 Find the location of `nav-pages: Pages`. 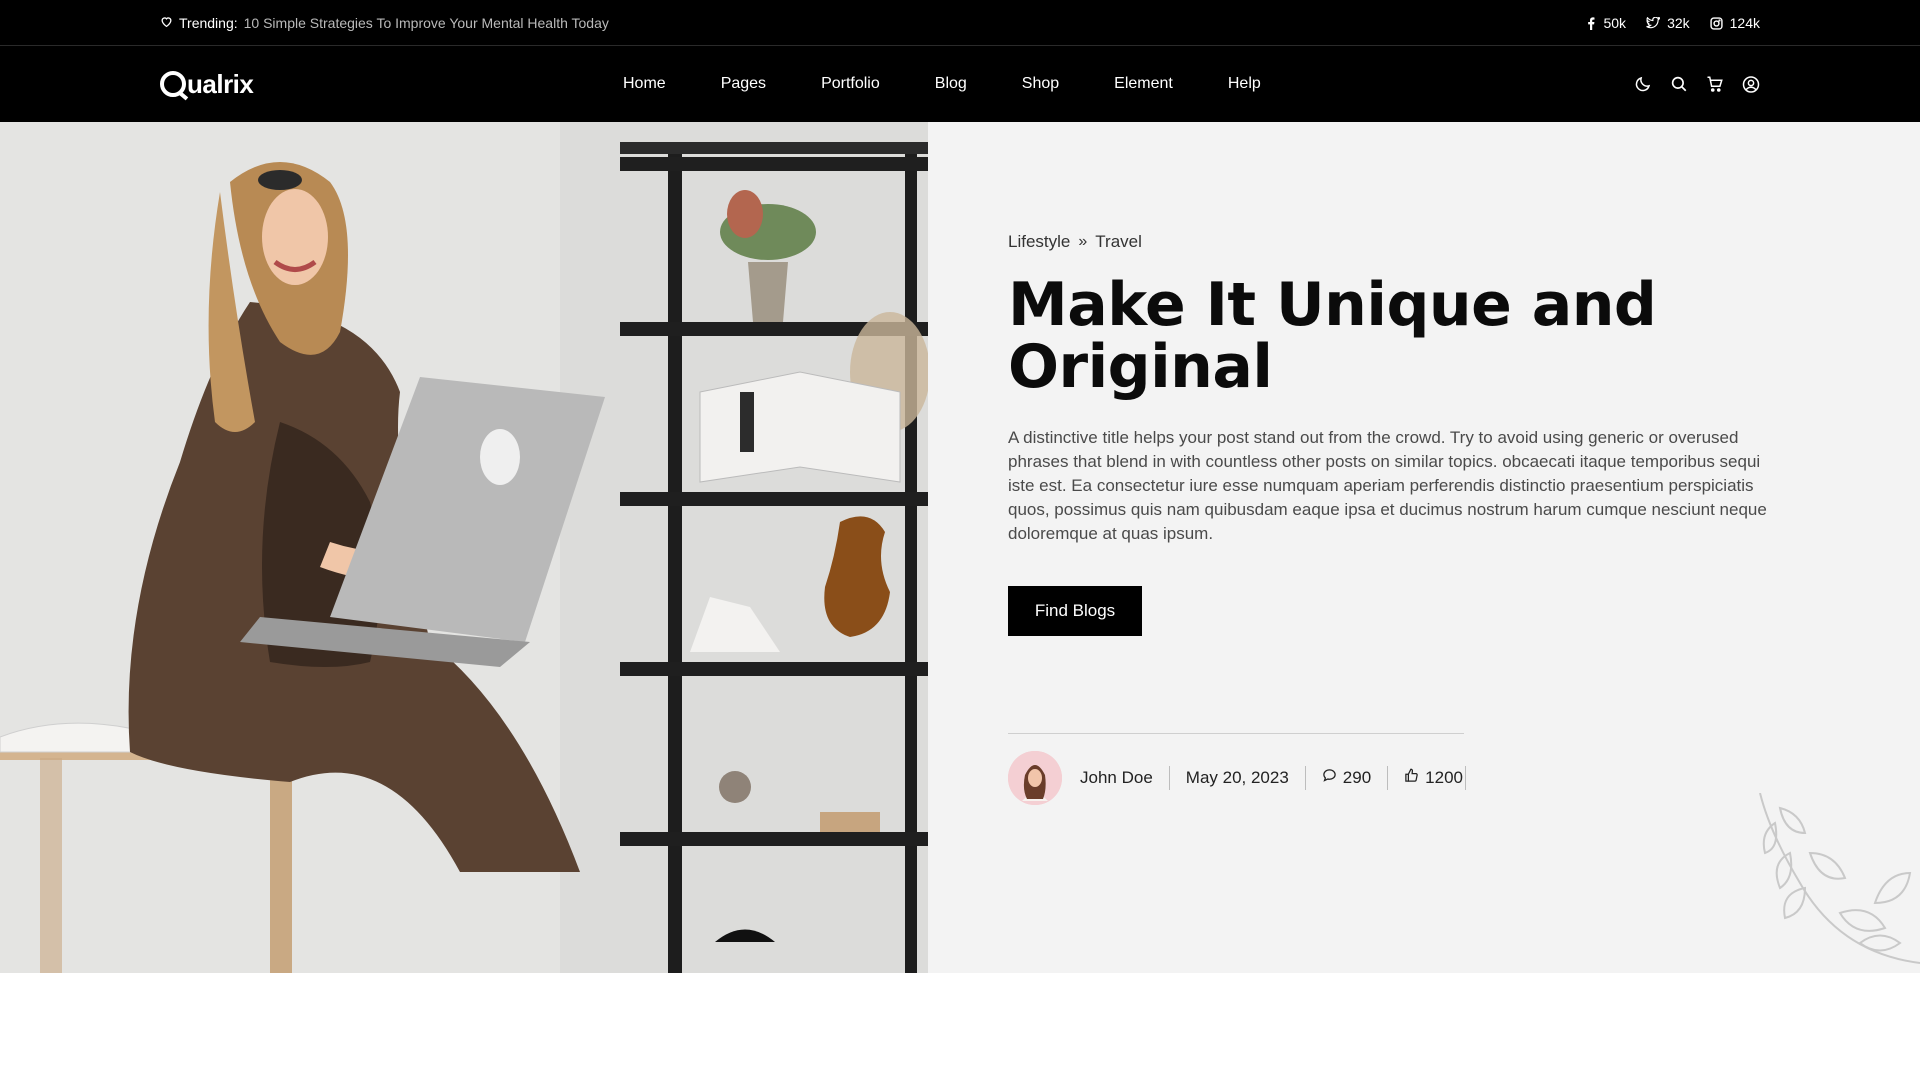

nav-pages: Pages is located at coordinates (743, 84).